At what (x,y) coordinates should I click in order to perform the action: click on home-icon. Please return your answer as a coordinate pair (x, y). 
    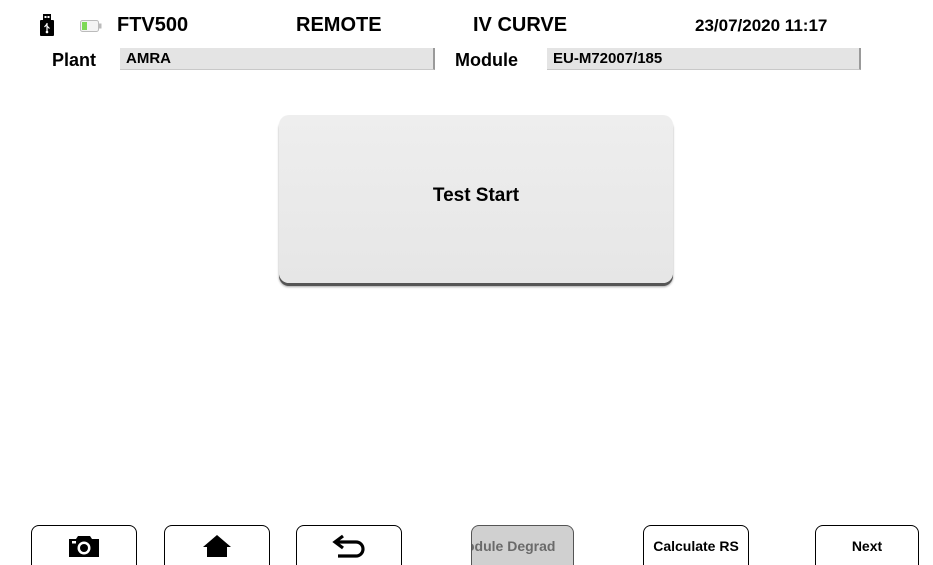
    Looking at the image, I should click on (217, 546).